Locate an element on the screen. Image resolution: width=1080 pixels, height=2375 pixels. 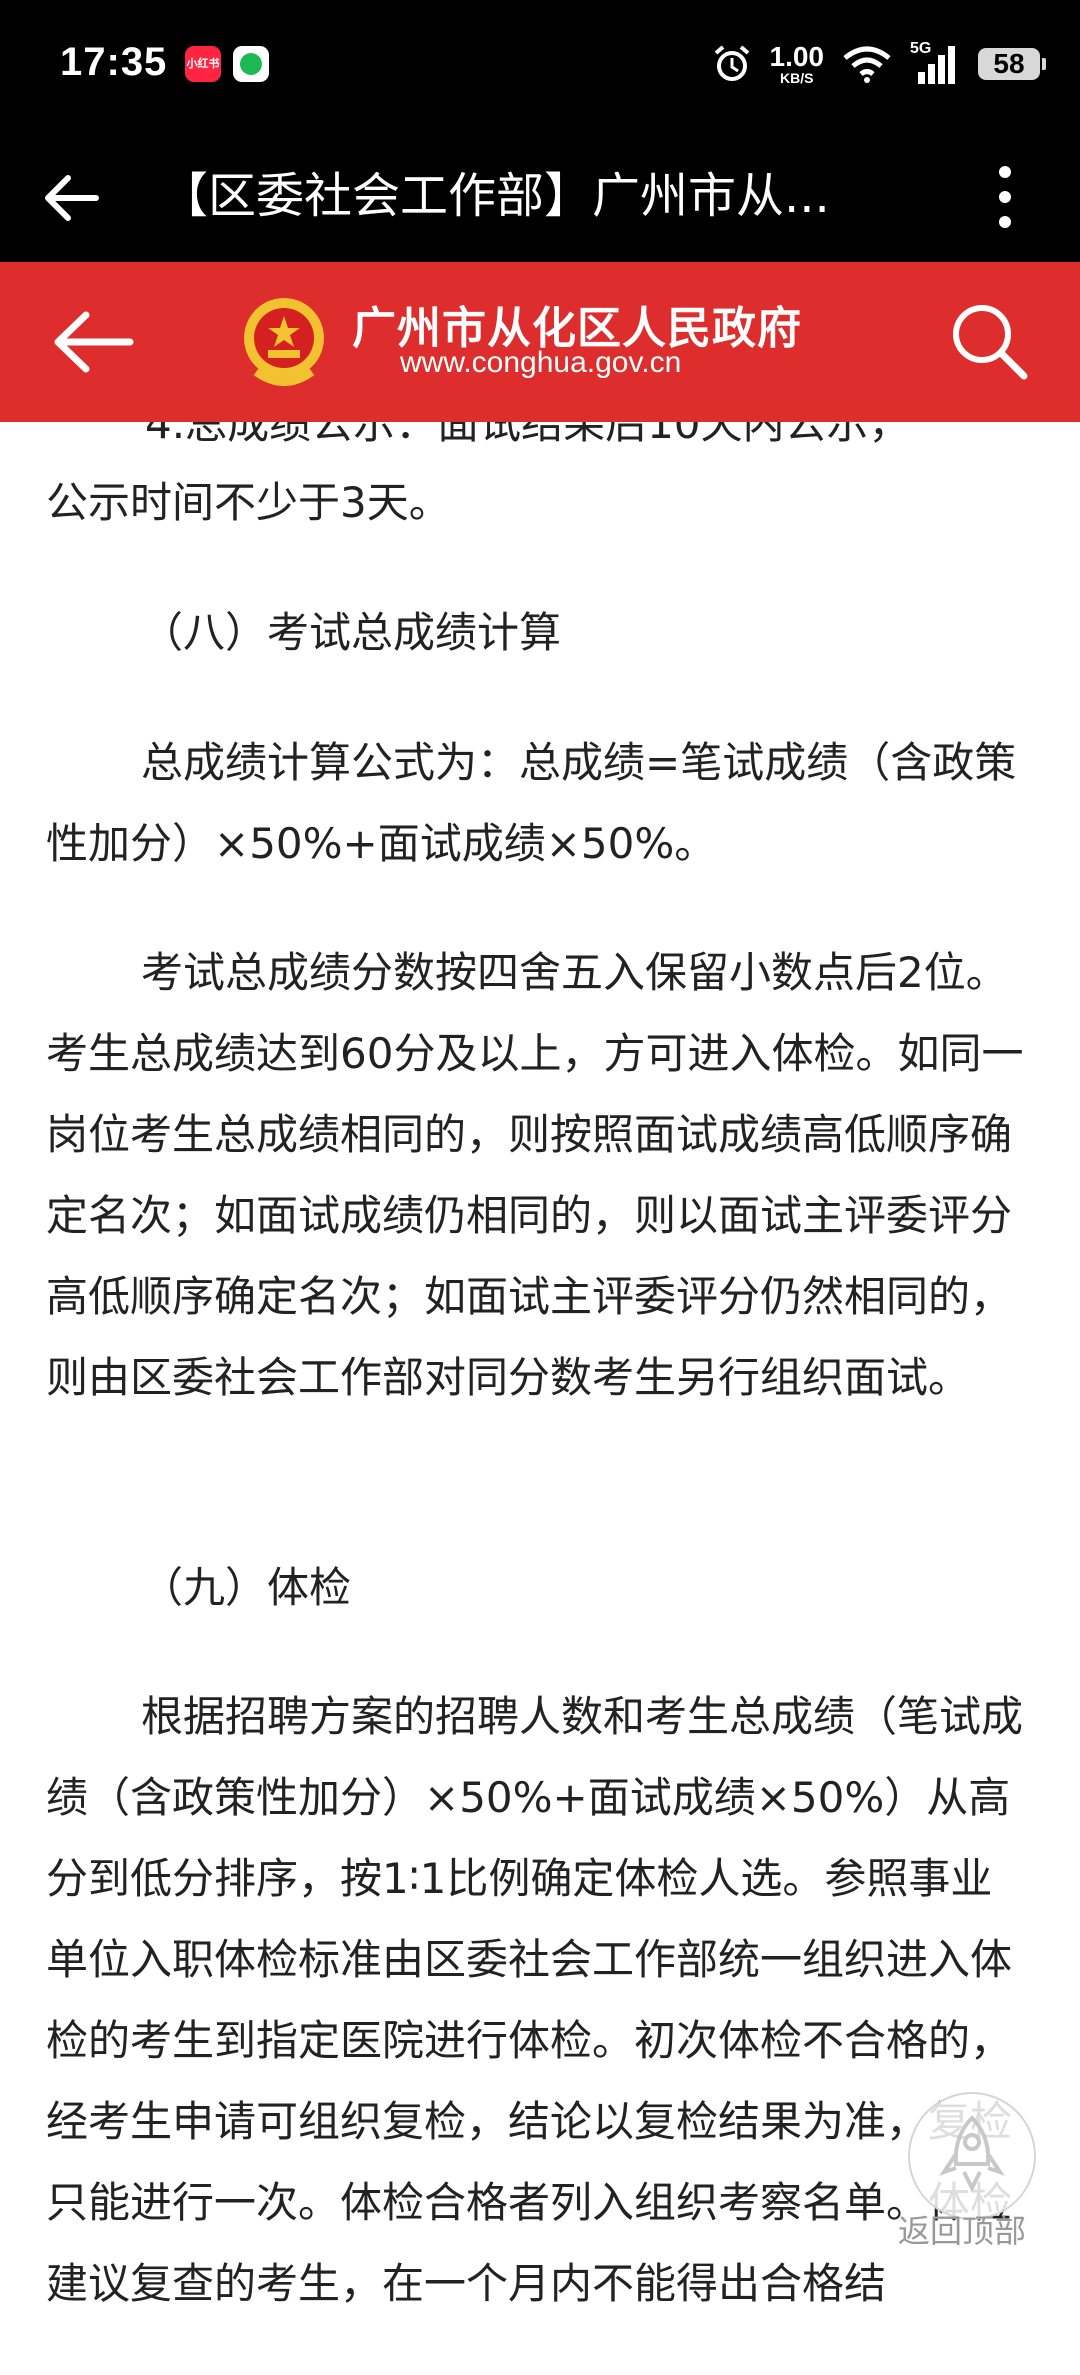
back-to-top-button is located at coordinates (972, 2156).